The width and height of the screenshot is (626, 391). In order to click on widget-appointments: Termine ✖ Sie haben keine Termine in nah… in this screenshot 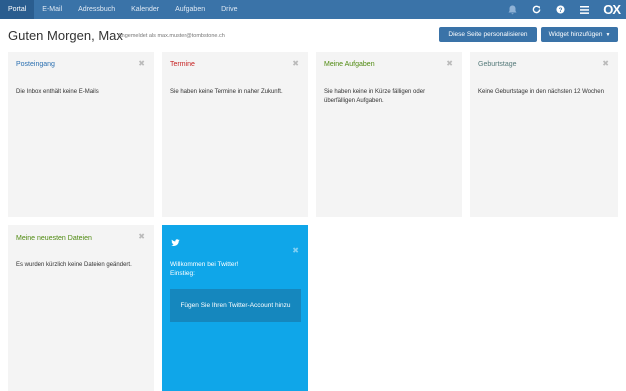, I will do `click(235, 134)`.